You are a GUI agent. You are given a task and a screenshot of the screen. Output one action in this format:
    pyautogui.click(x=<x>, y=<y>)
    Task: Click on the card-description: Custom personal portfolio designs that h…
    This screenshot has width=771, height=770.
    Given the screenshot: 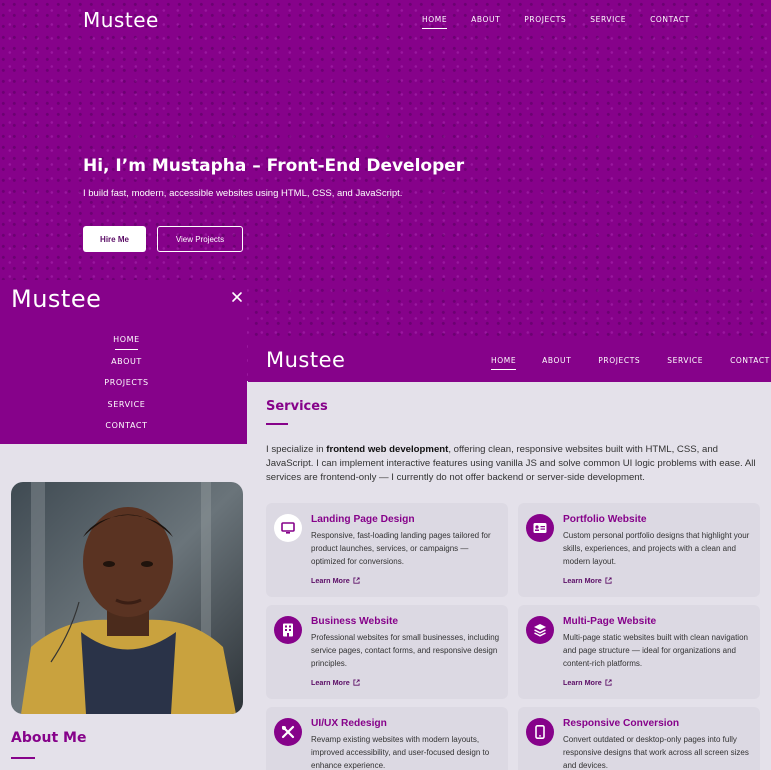 What is the action you would take?
    pyautogui.click(x=656, y=548)
    